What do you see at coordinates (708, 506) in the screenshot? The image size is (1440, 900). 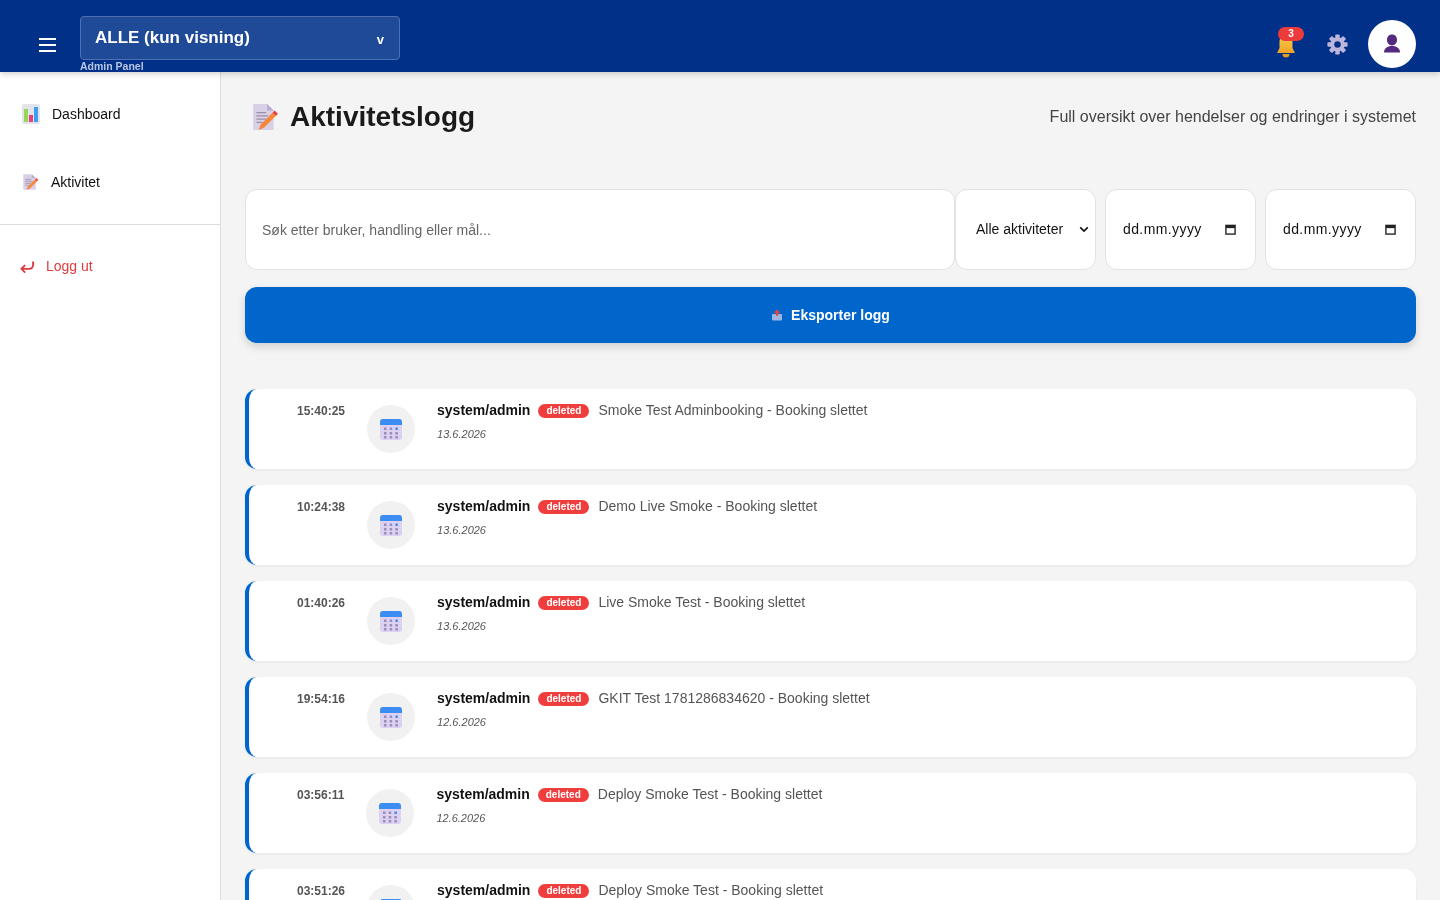 I see `entry-description: Demo Live Smoke - Booking slettet` at bounding box center [708, 506].